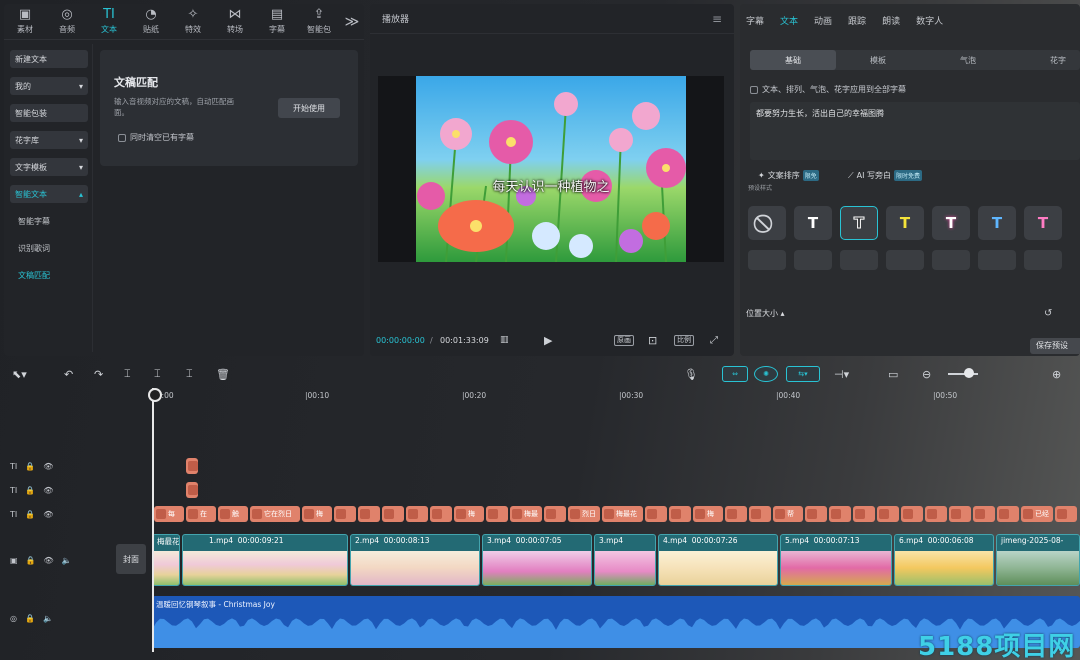 The width and height of the screenshot is (1080, 660). What do you see at coordinates (717, 19) in the screenshot?
I see `menu-icon: ≡` at bounding box center [717, 19].